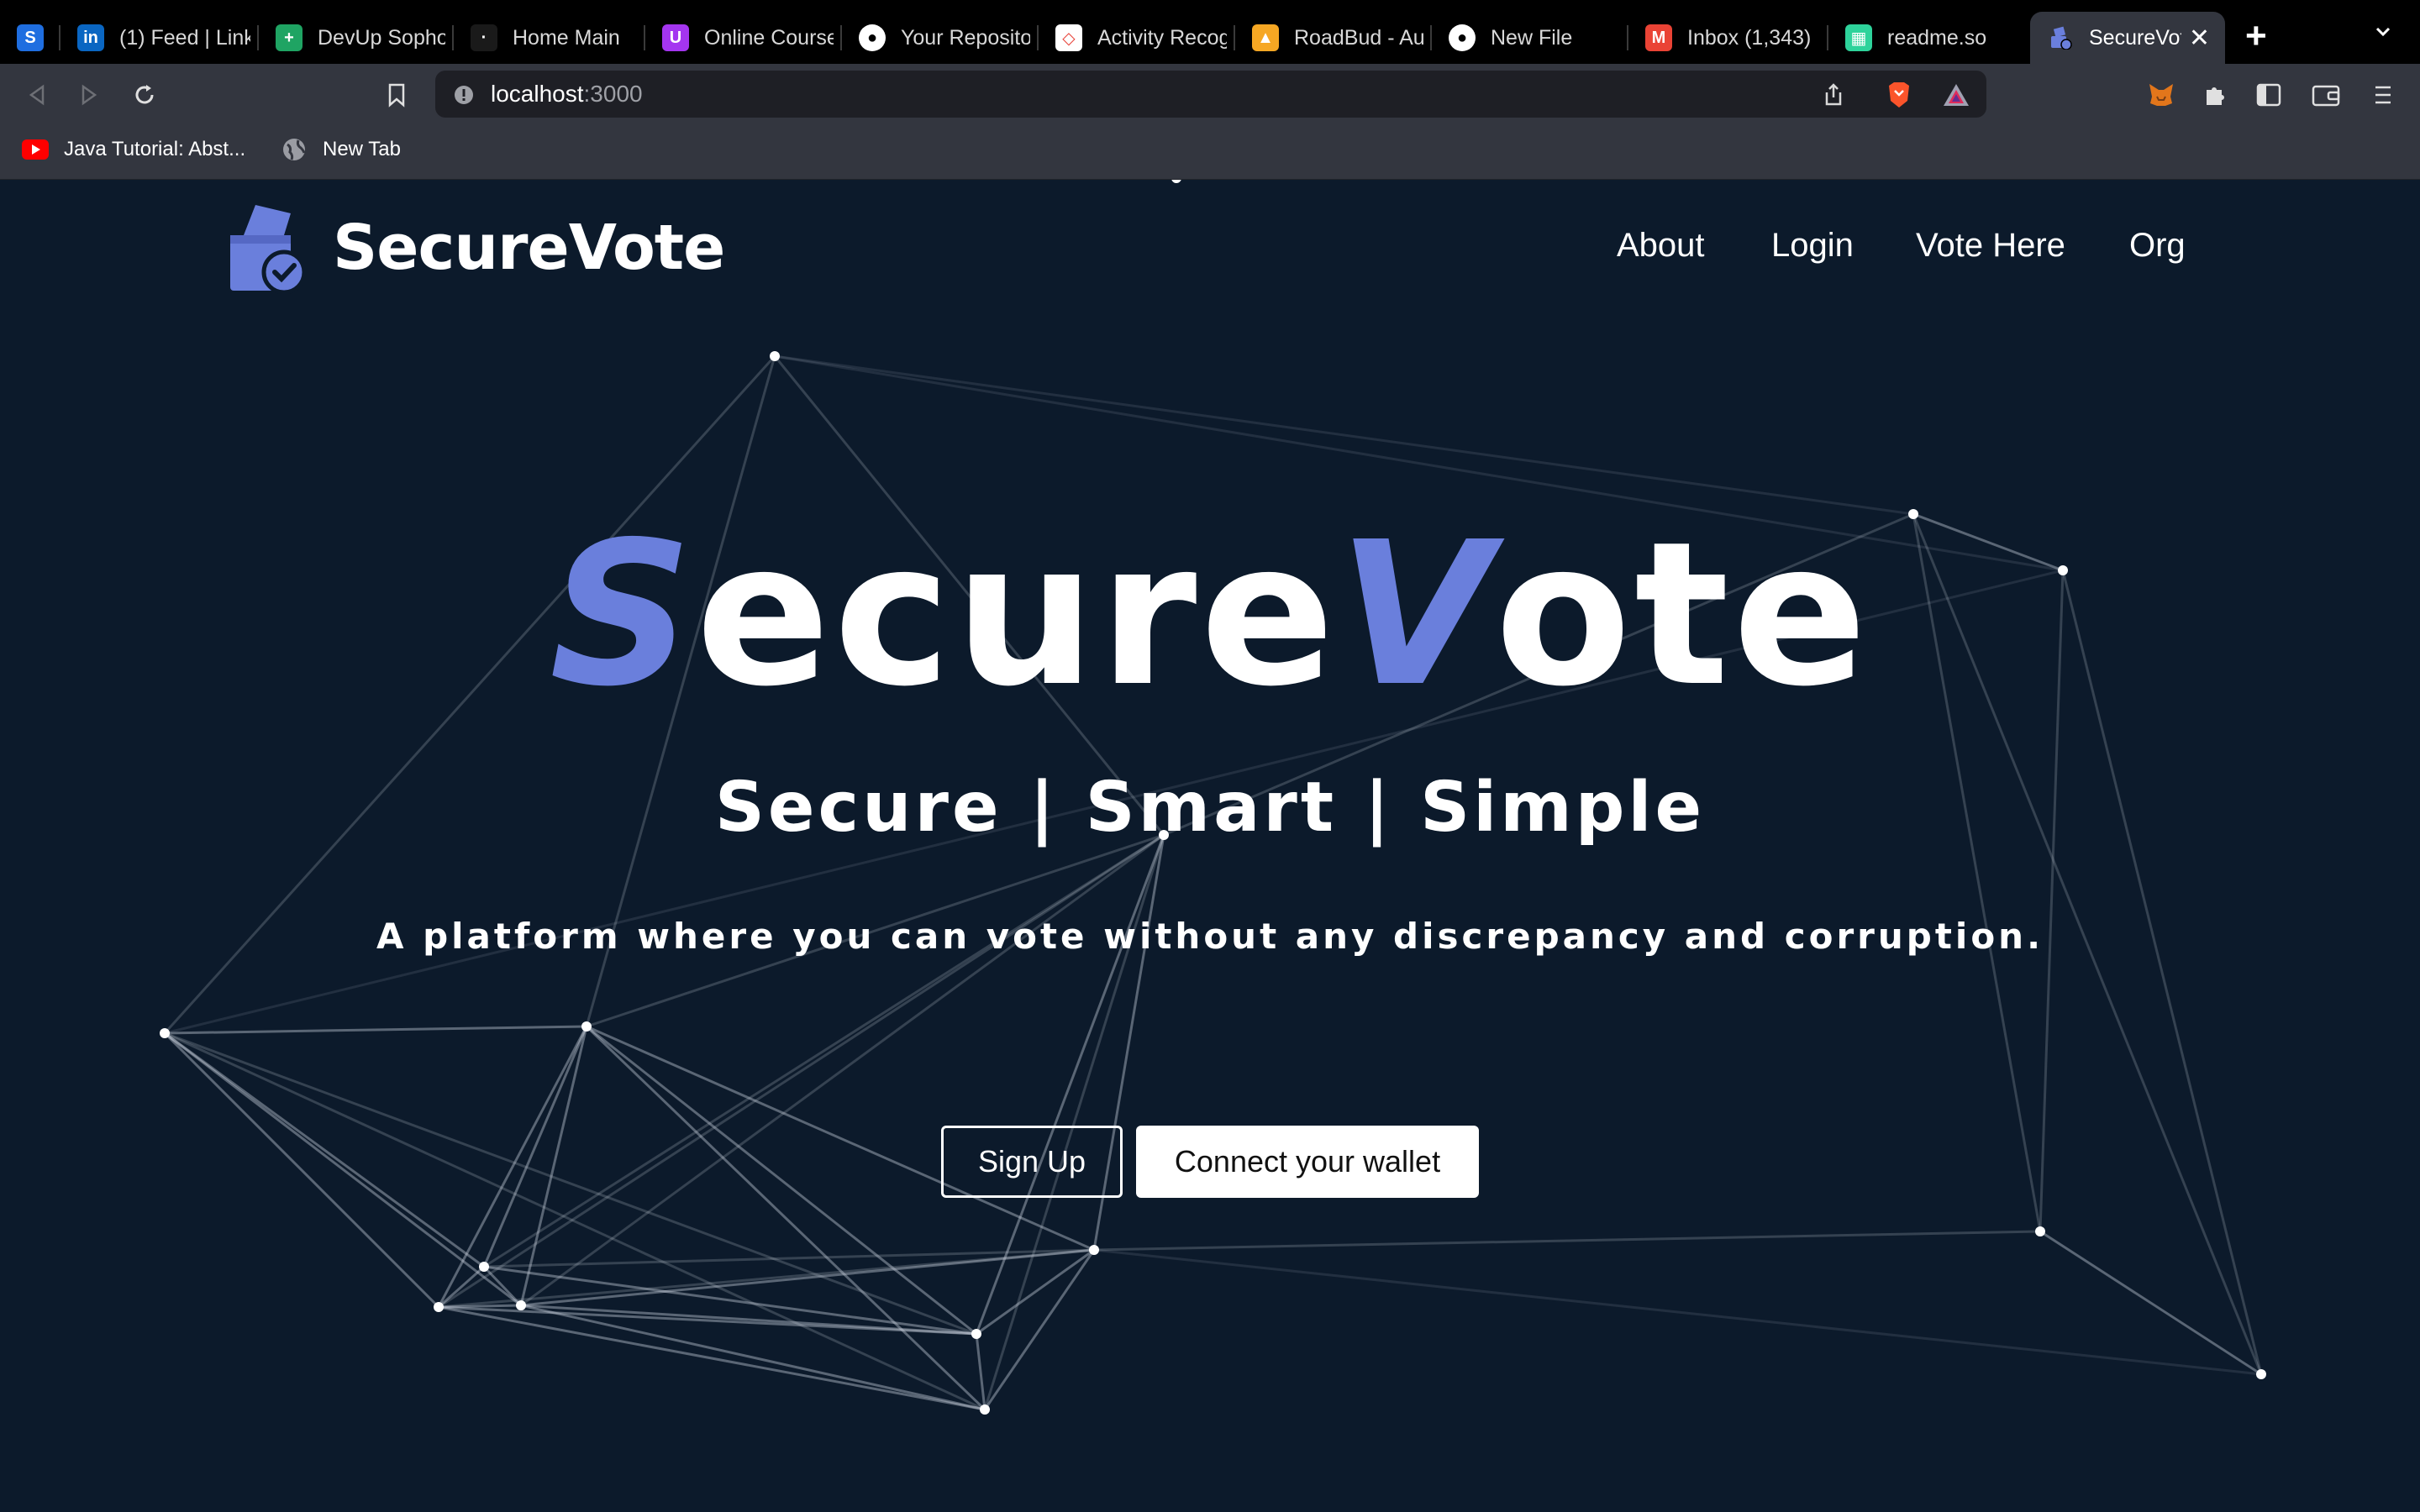  Describe the element at coordinates (2326, 95) in the screenshot. I see `wallet-icon` at that location.